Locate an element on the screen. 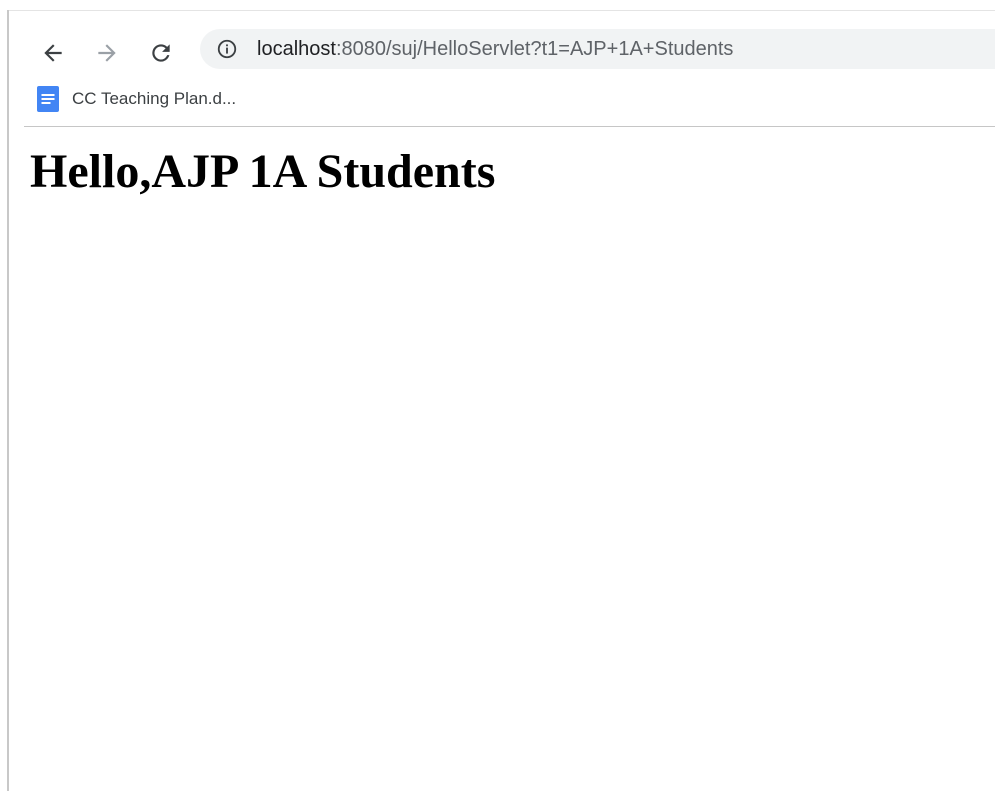 This screenshot has height=791, width=995. google-docs-icon is located at coordinates (48, 99).